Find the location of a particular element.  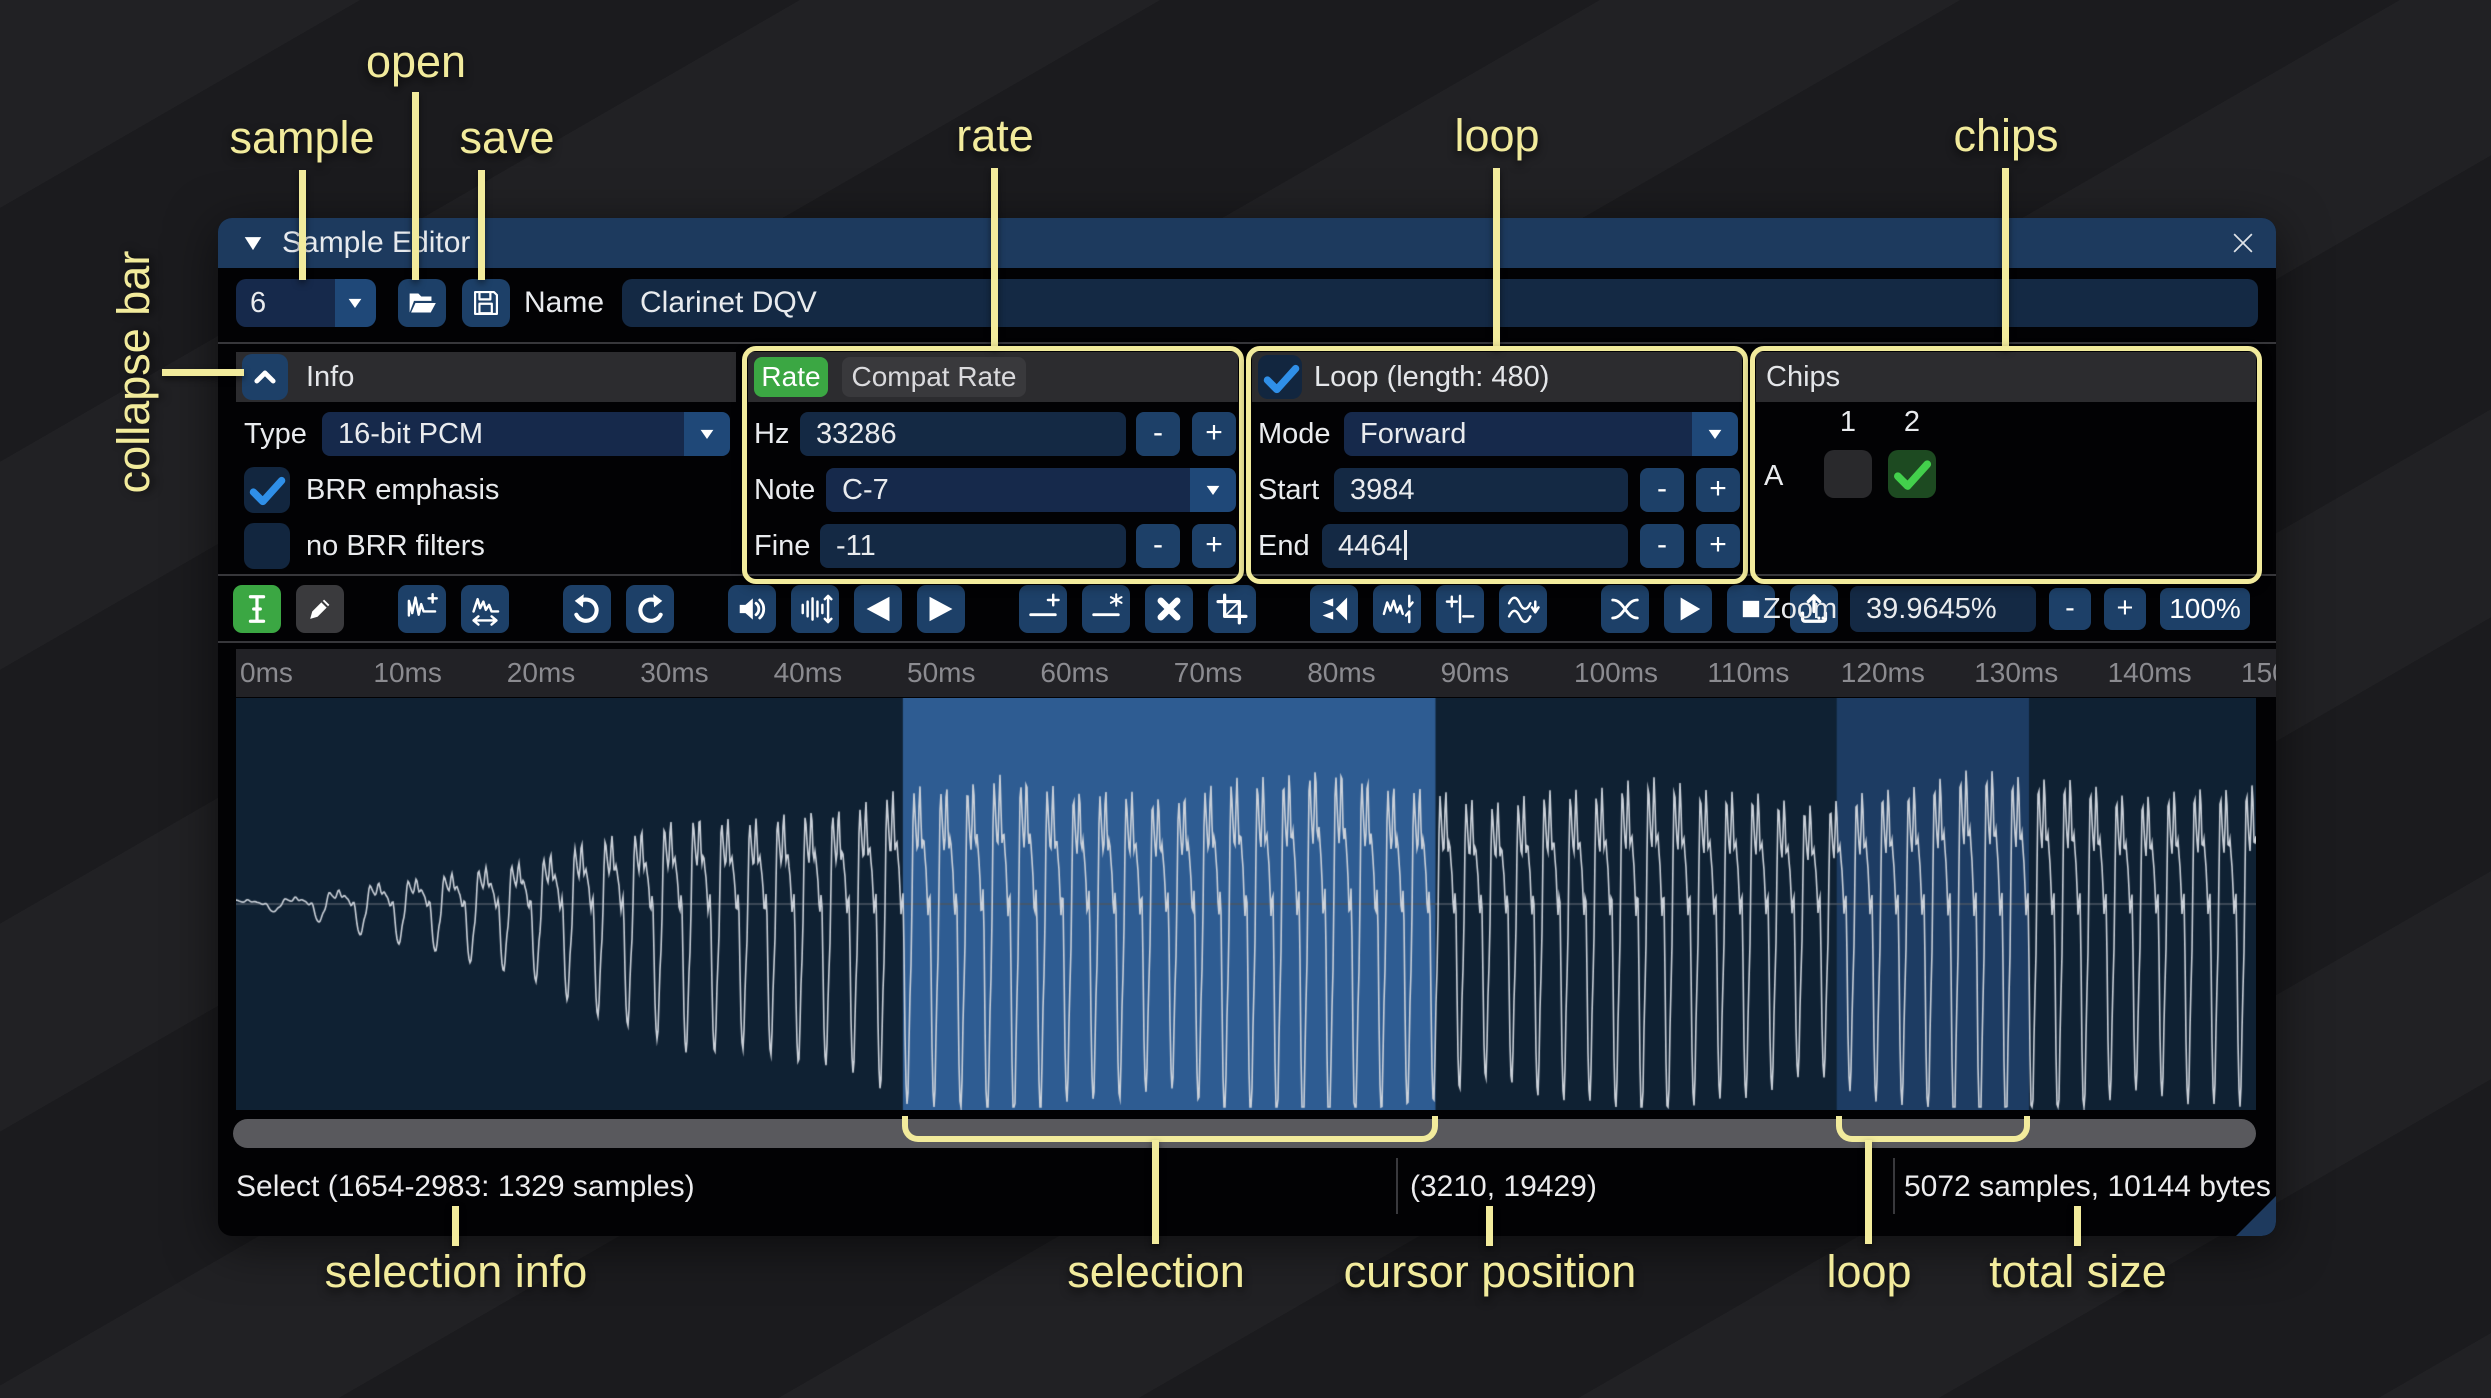

sample-number-dropdown-arrow is located at coordinates (355, 303).